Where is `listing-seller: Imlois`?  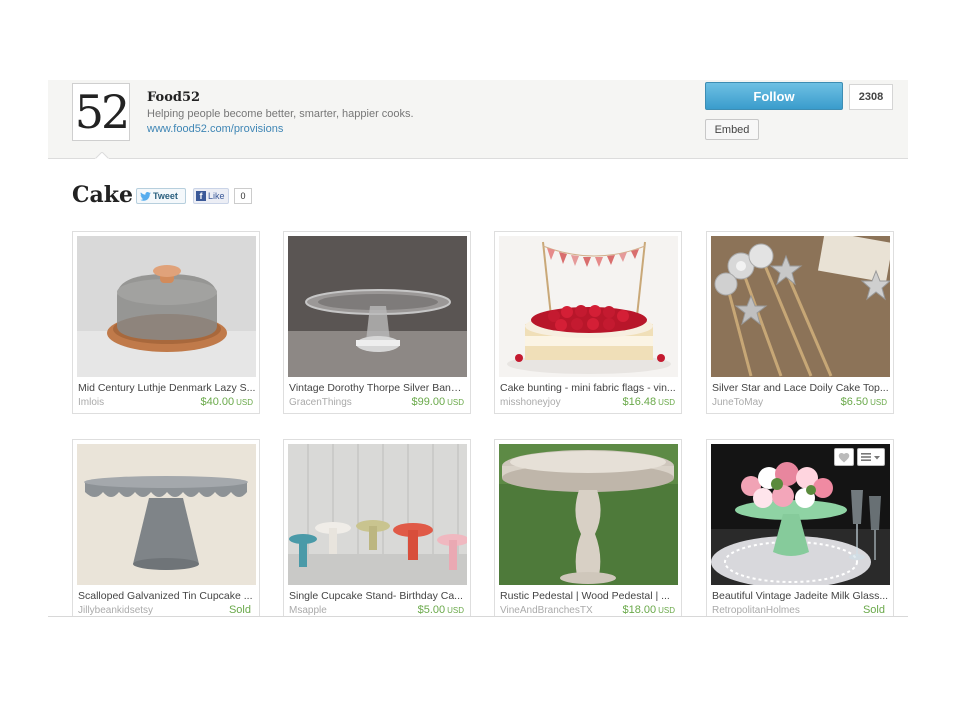 listing-seller: Imlois is located at coordinates (91, 402).